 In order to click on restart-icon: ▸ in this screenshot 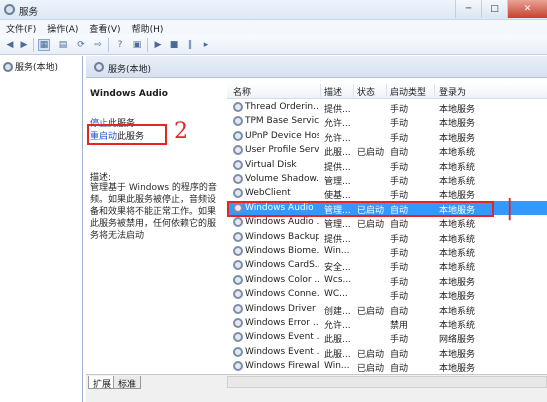, I will do `click(206, 45)`.